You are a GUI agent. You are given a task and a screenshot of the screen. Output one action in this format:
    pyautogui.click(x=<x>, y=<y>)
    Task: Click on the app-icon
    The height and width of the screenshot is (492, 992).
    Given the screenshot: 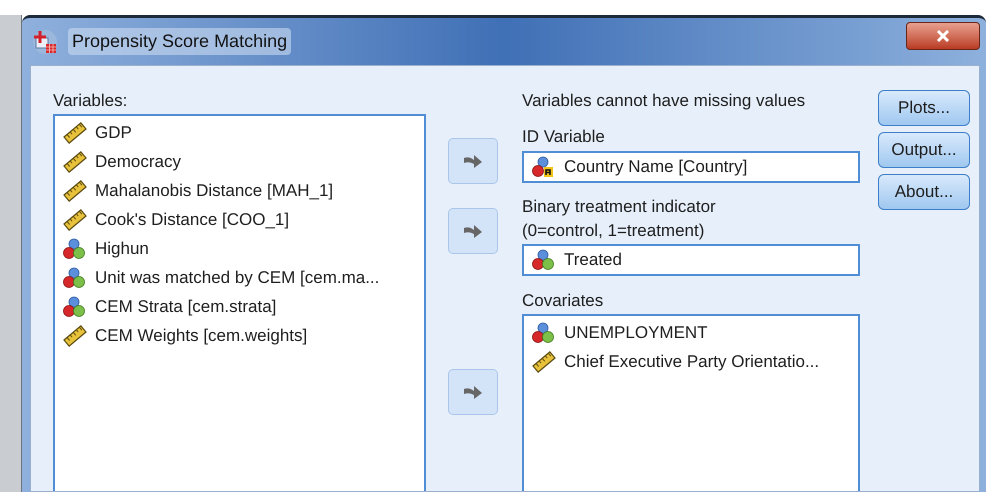 What is the action you would take?
    pyautogui.click(x=45, y=41)
    